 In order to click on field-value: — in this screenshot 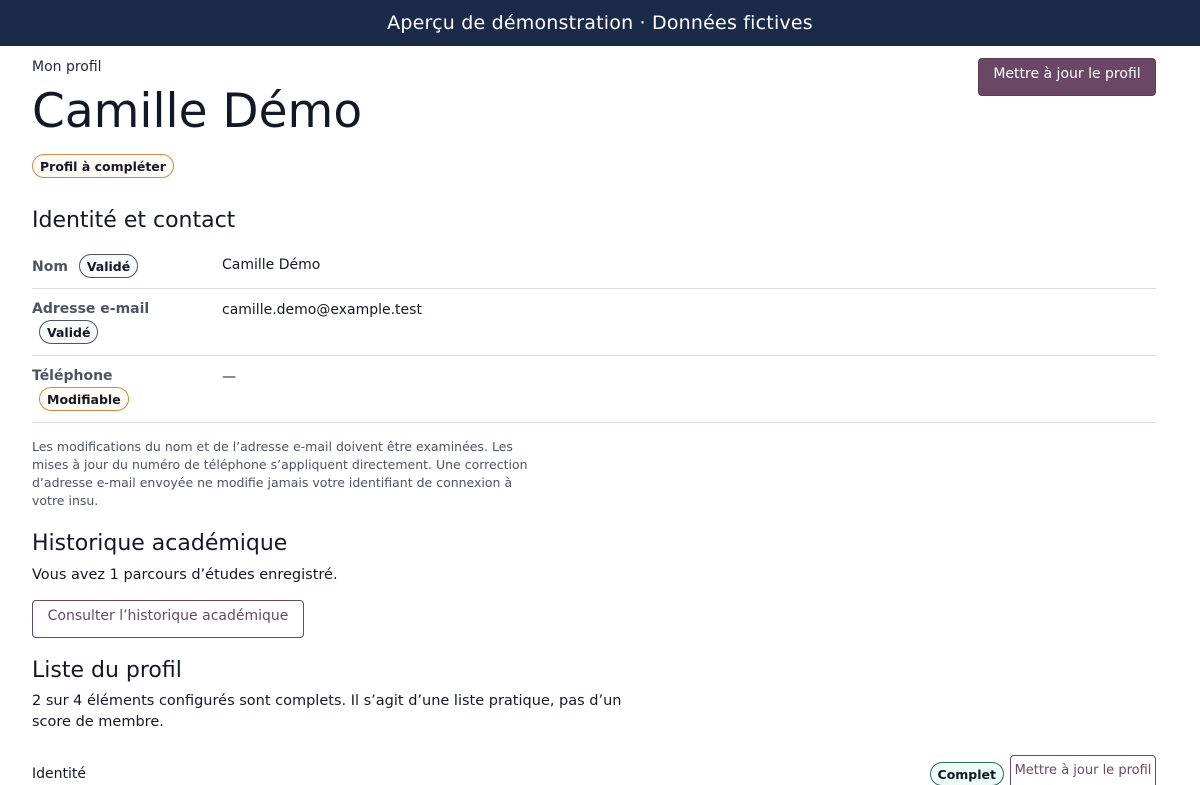, I will do `click(229, 377)`.